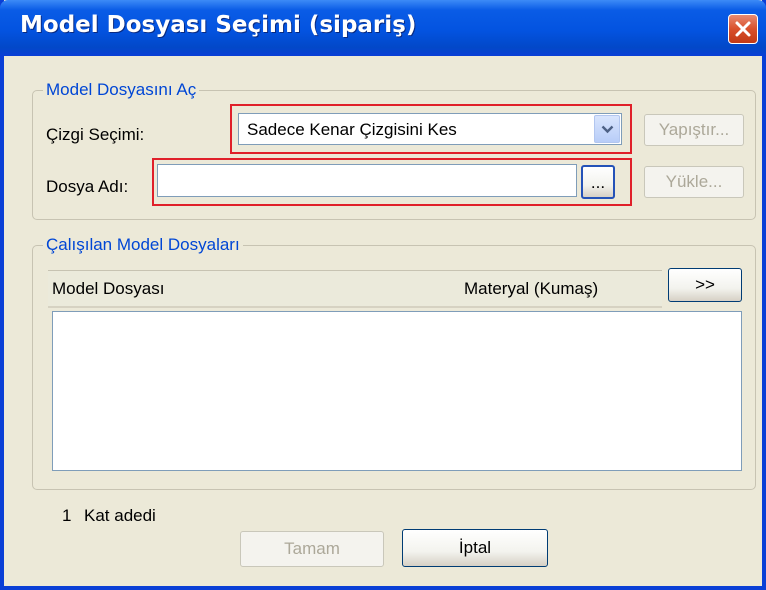  I want to click on layer-count-value: 1, so click(67, 515).